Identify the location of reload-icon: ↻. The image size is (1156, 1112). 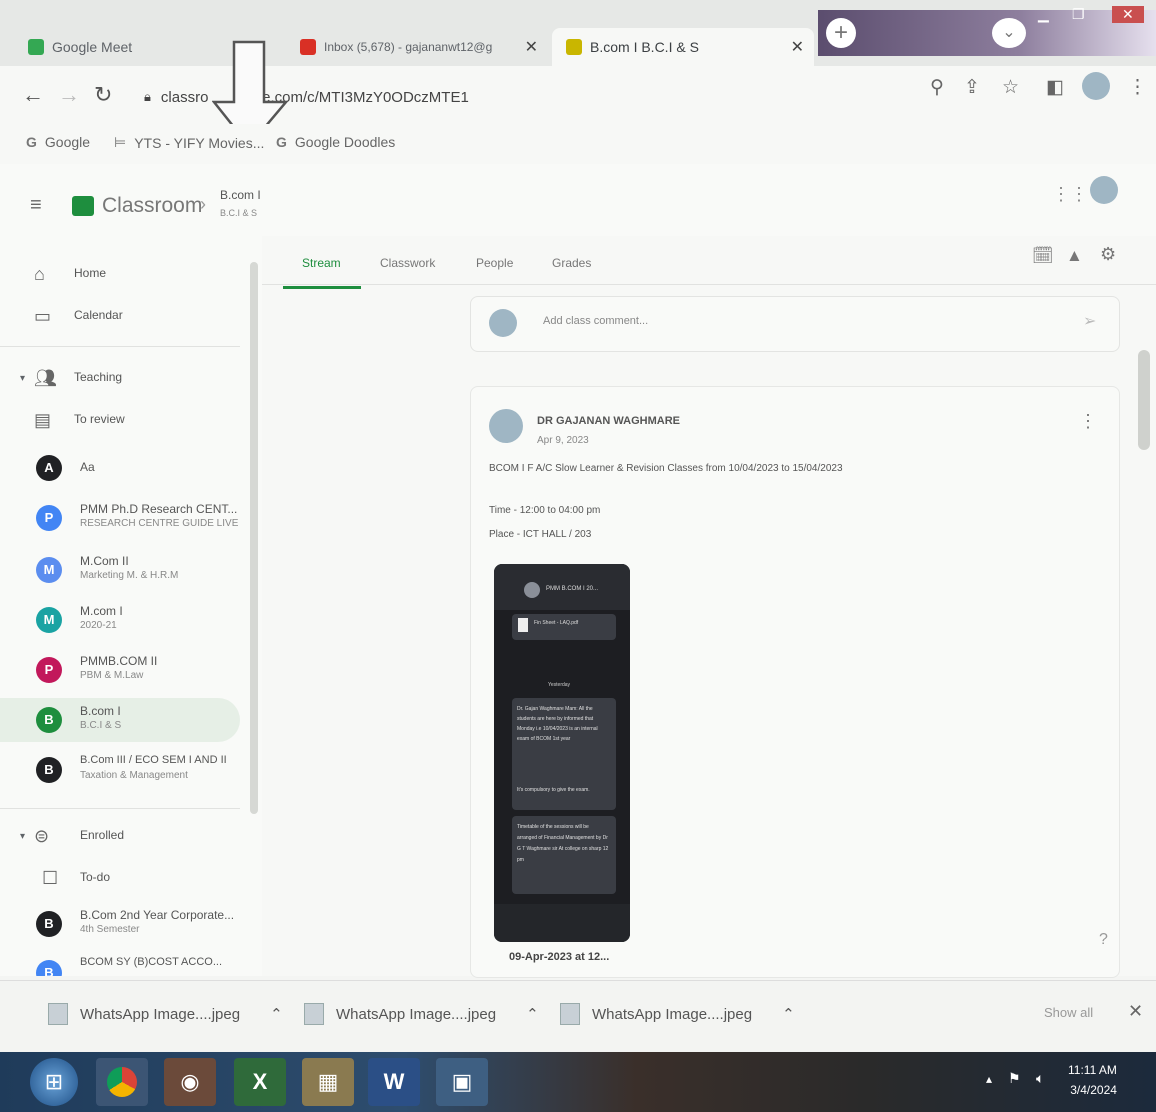
(103, 95).